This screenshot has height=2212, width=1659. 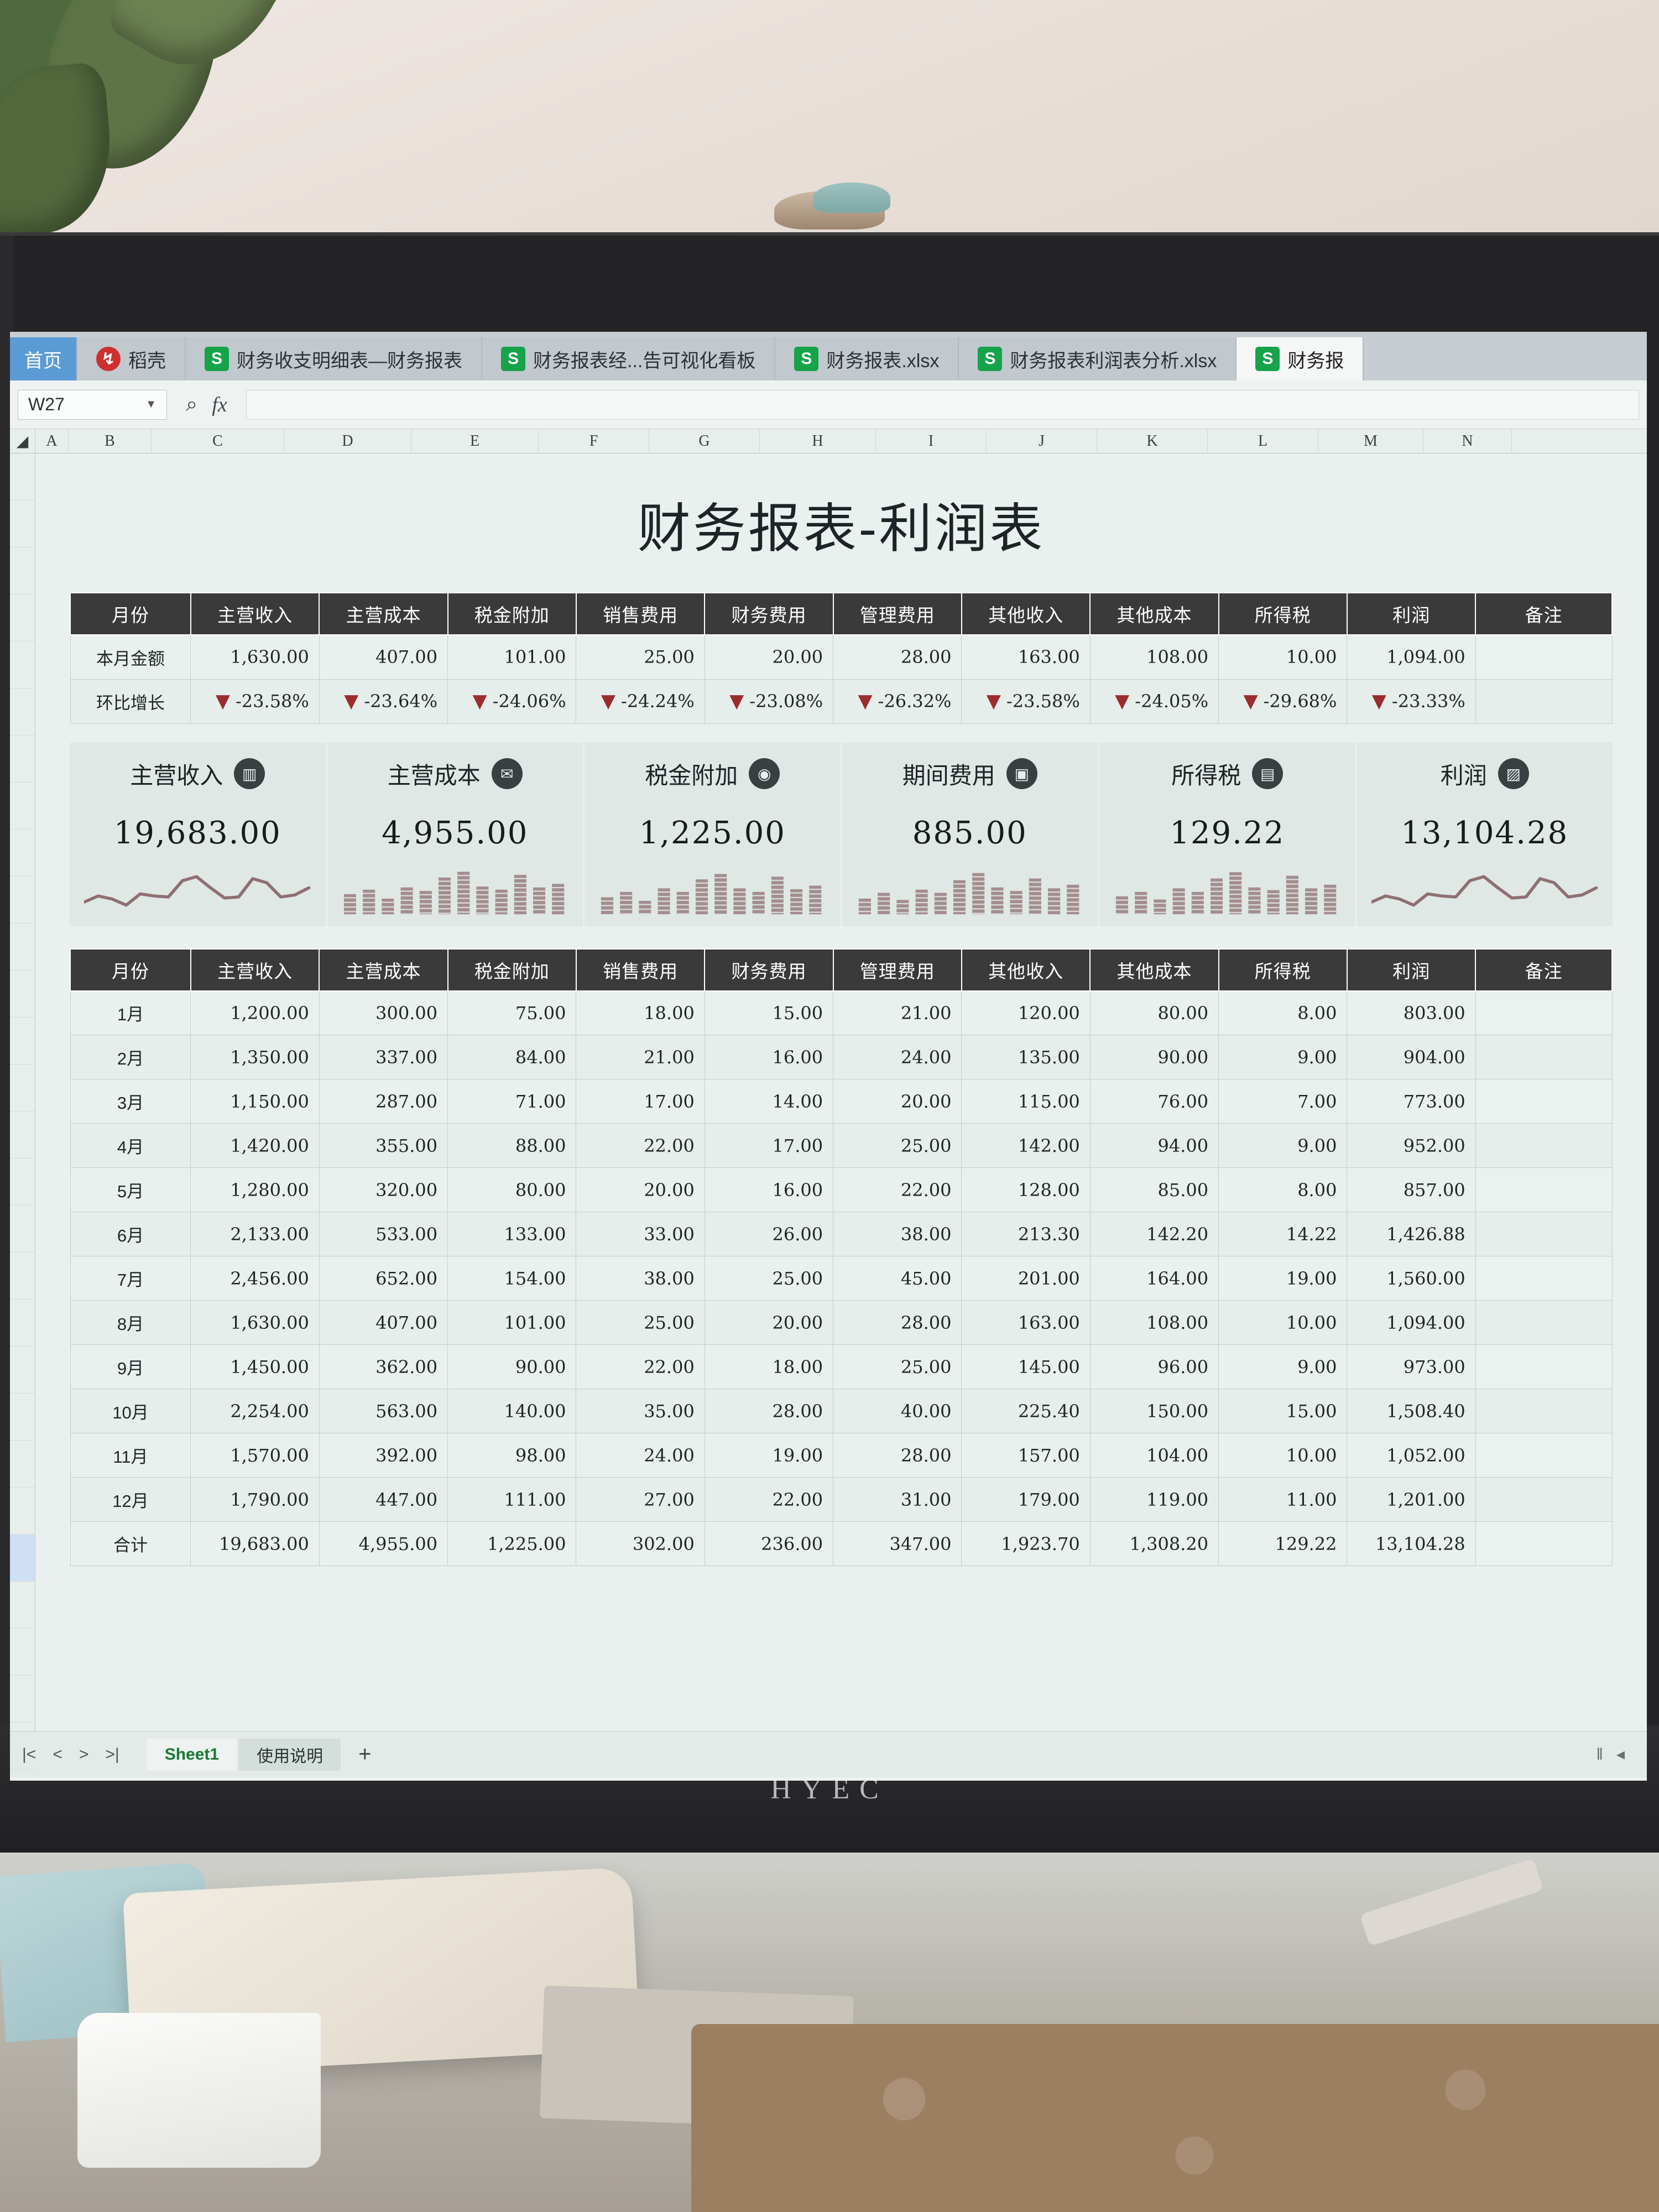 What do you see at coordinates (1600, 1755) in the screenshot?
I see `split-handle-icon: ‖` at bounding box center [1600, 1755].